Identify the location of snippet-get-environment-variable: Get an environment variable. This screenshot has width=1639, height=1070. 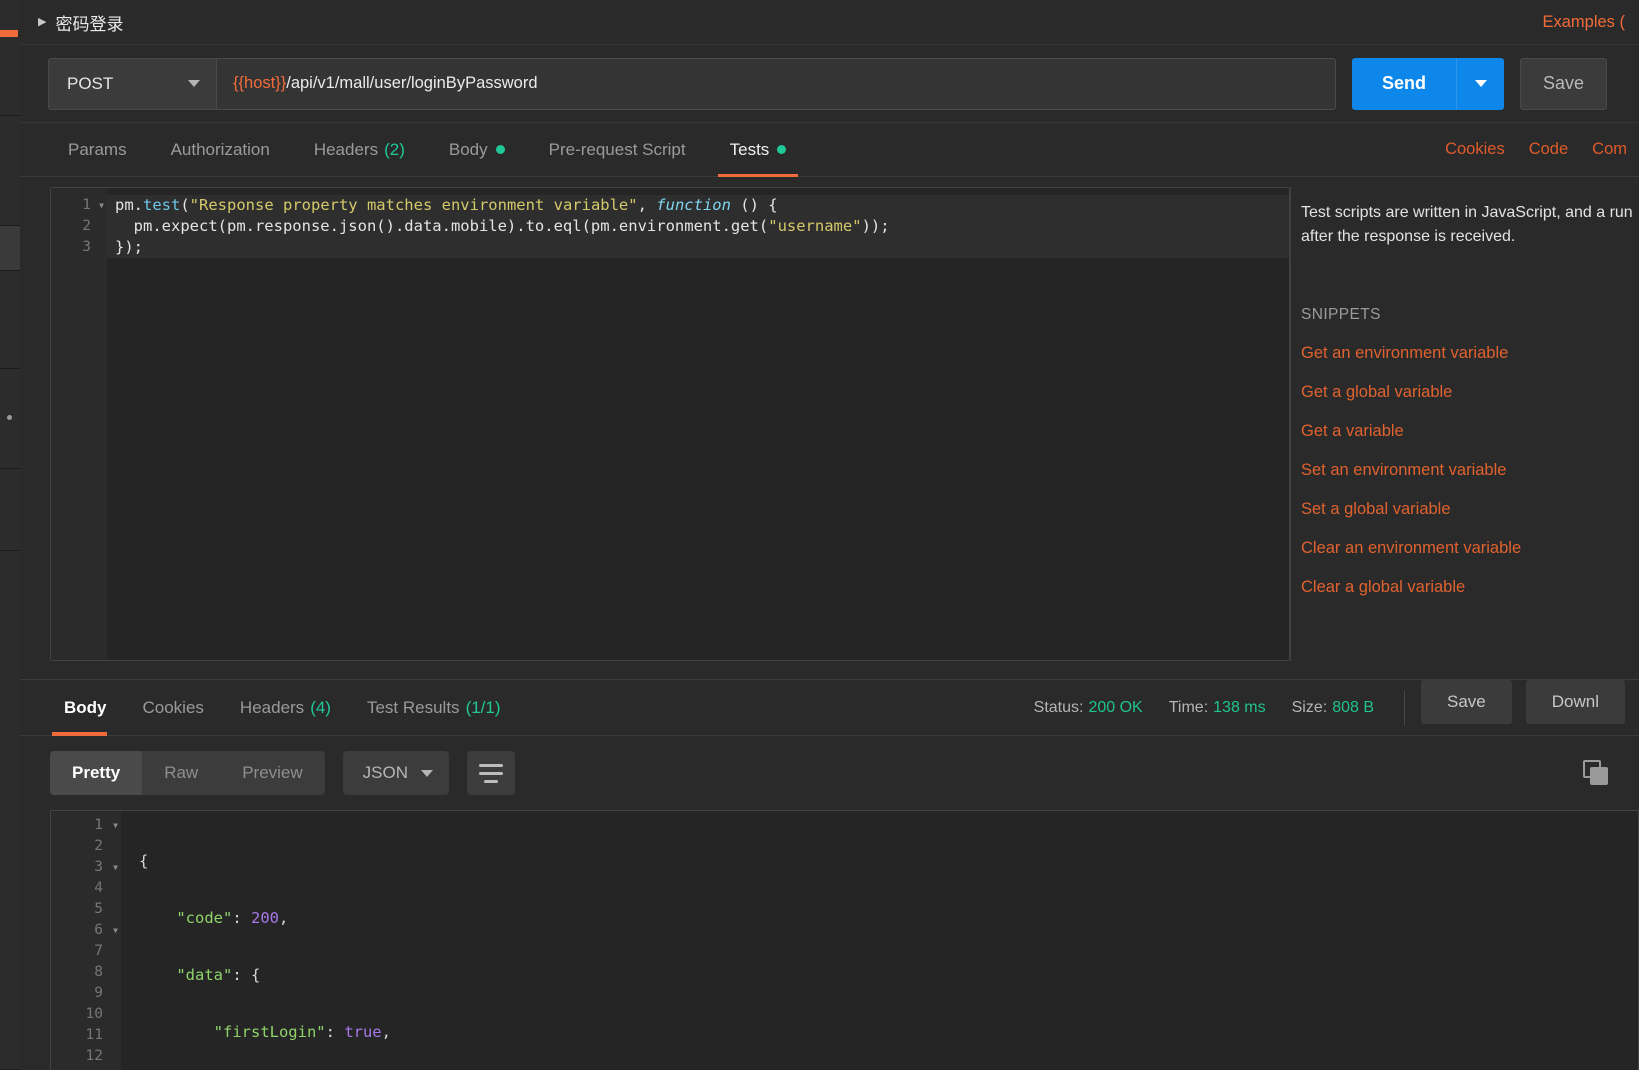
(1470, 353).